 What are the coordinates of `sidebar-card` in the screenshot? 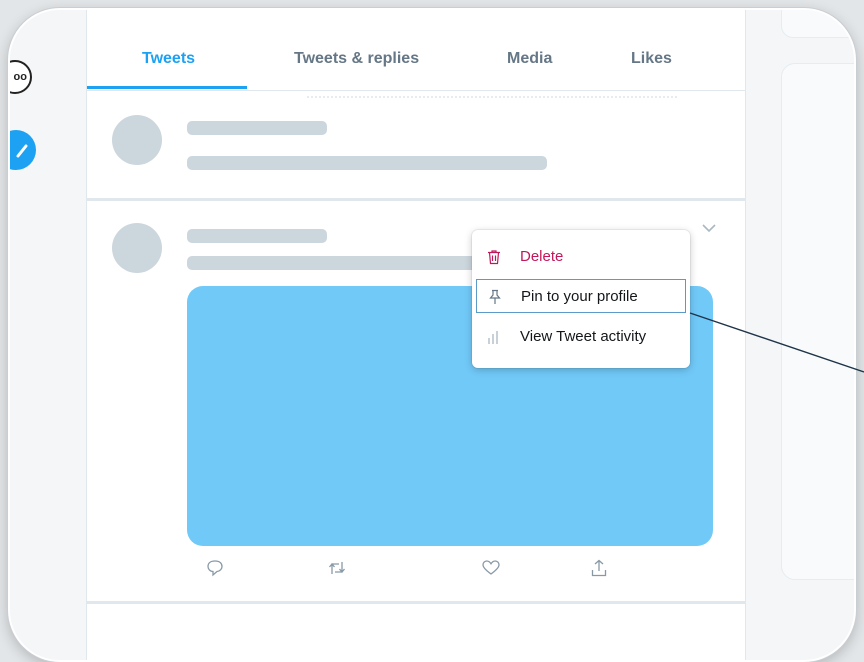 It's located at (817, 321).